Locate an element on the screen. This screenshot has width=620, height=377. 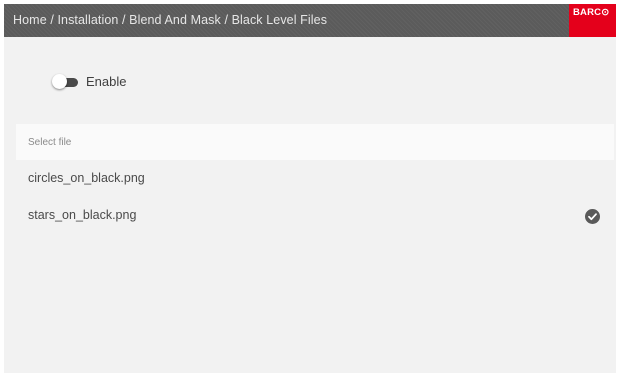
enable-toggle is located at coordinates (66, 82).